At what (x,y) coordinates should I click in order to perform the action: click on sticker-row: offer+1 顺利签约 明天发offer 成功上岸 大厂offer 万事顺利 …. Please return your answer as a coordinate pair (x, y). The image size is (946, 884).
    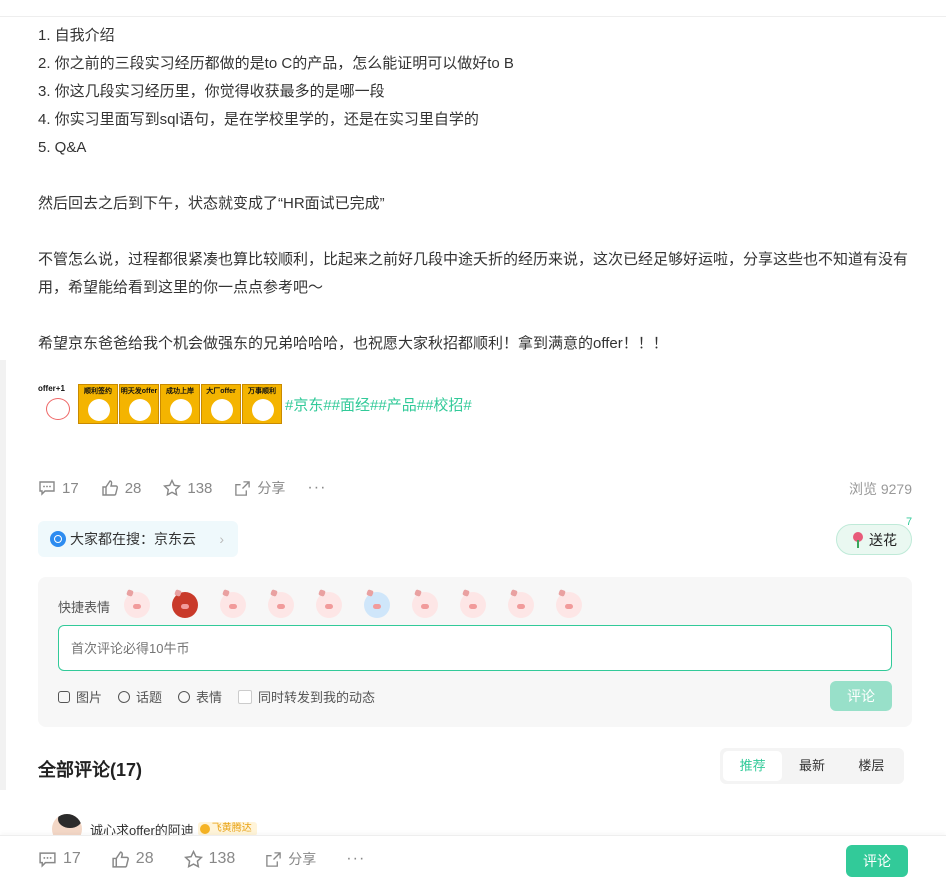
    Looking at the image, I should click on (255, 404).